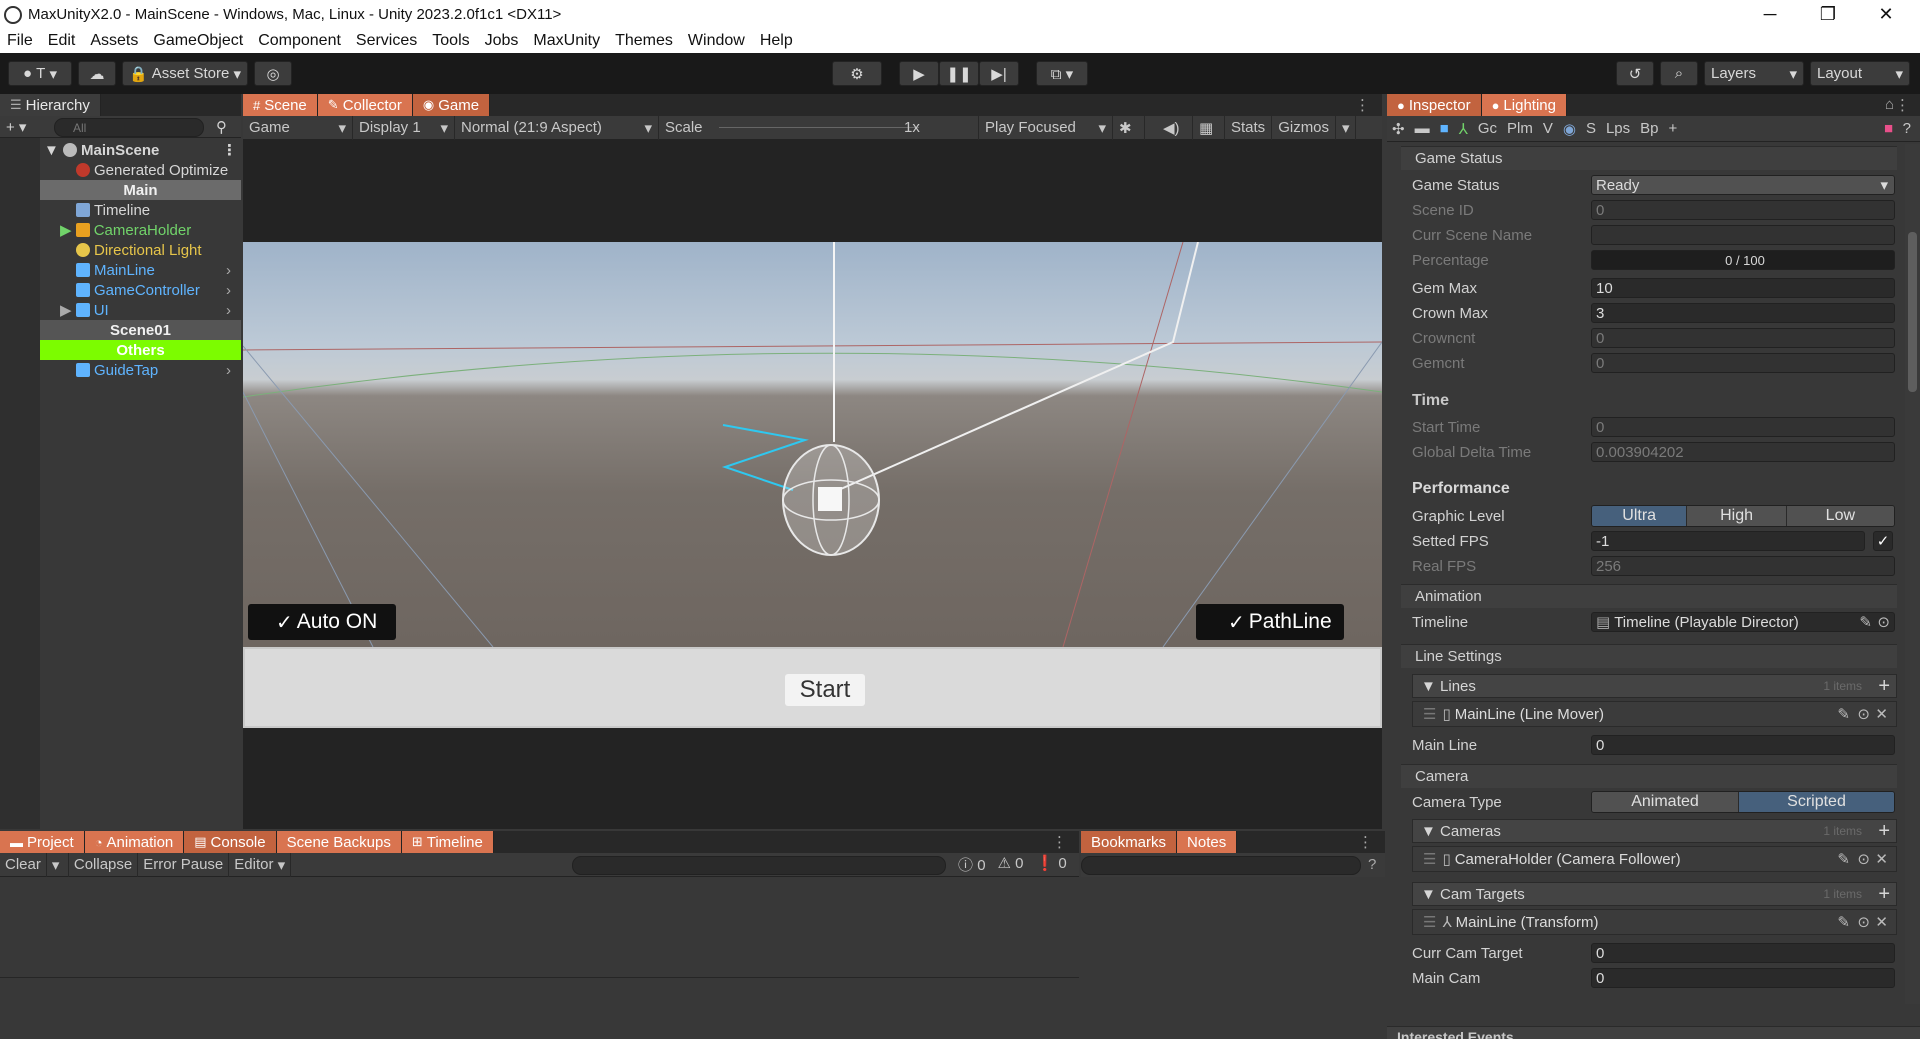 The height and width of the screenshot is (1039, 1920). I want to click on tab-scene-backups: Scene Backups, so click(339, 842).